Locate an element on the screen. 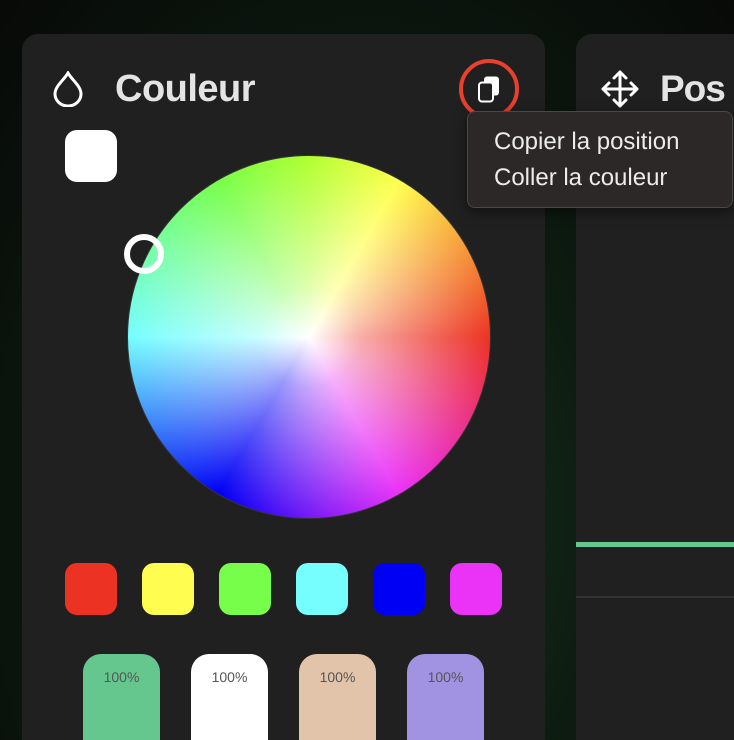 Image resolution: width=734 pixels, height=740 pixels. current-color-swatch is located at coordinates (91, 156).